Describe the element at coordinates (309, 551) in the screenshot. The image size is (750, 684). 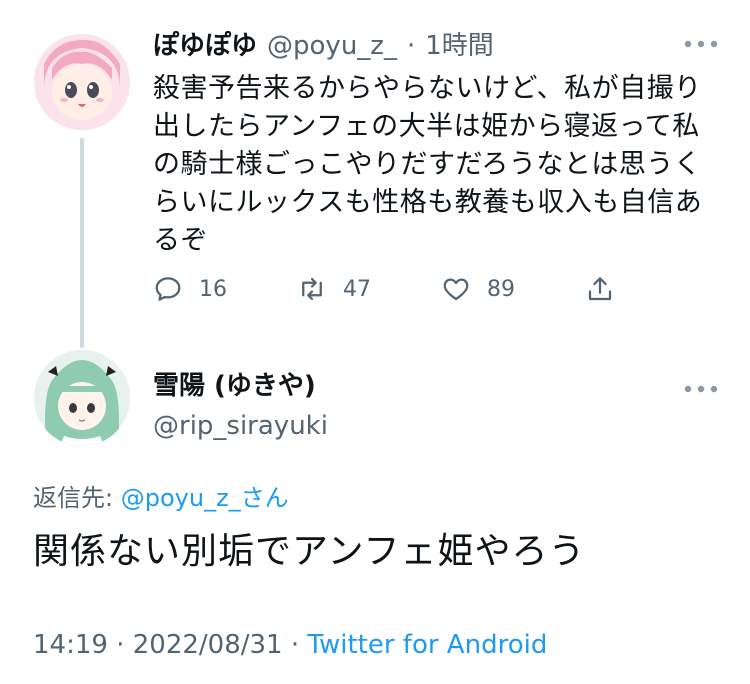
I see `tweet-text: 関係ない別垢でアンフェ姫やろう` at that location.